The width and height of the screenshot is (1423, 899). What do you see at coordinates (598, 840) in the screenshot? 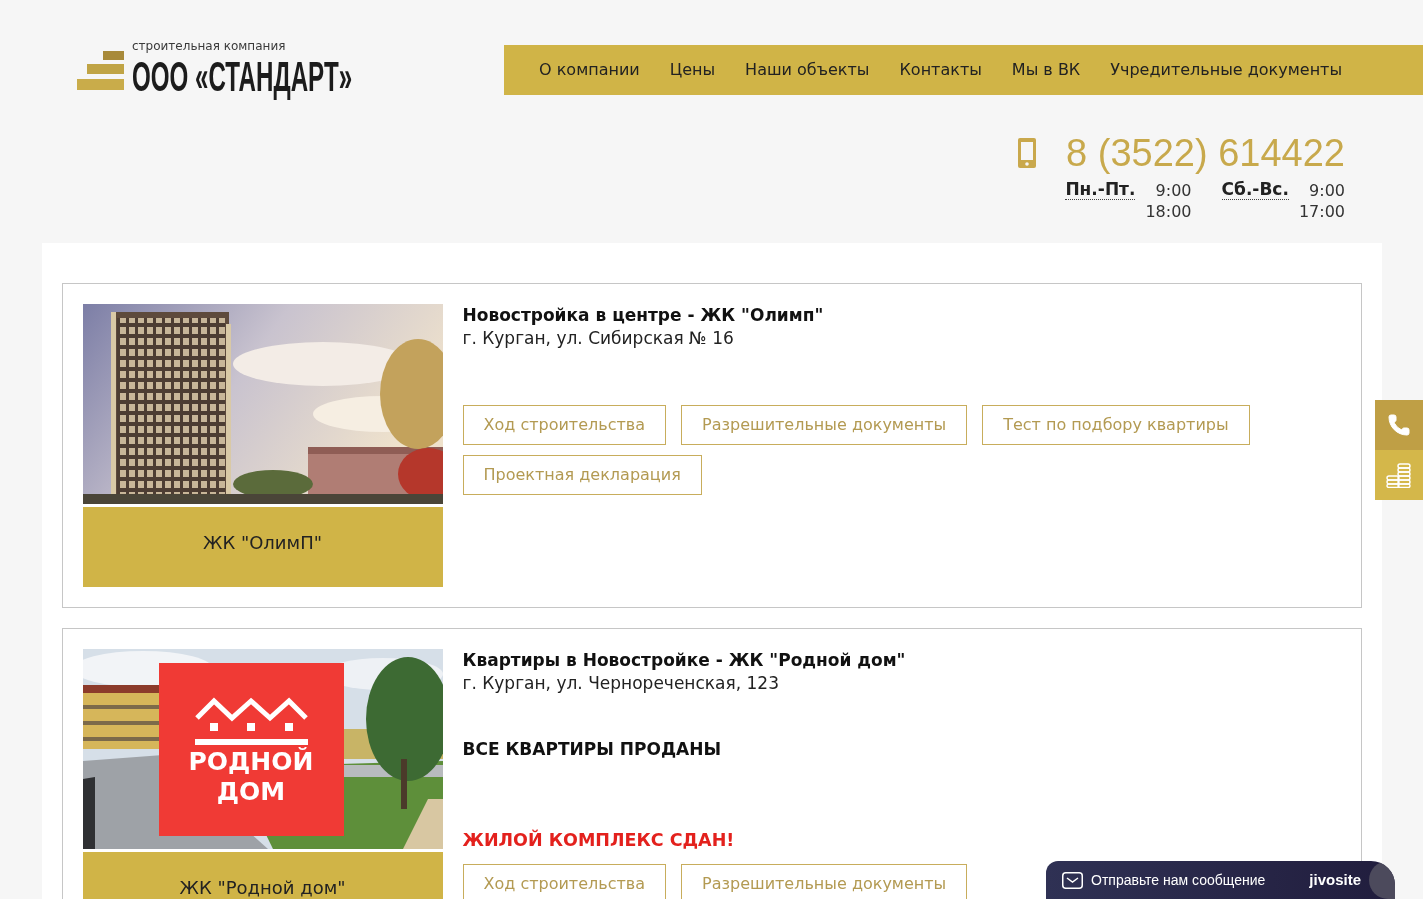
I see `completed-notice: ЖИЛОЙ КОМПЛЕКС СДАН!` at bounding box center [598, 840].